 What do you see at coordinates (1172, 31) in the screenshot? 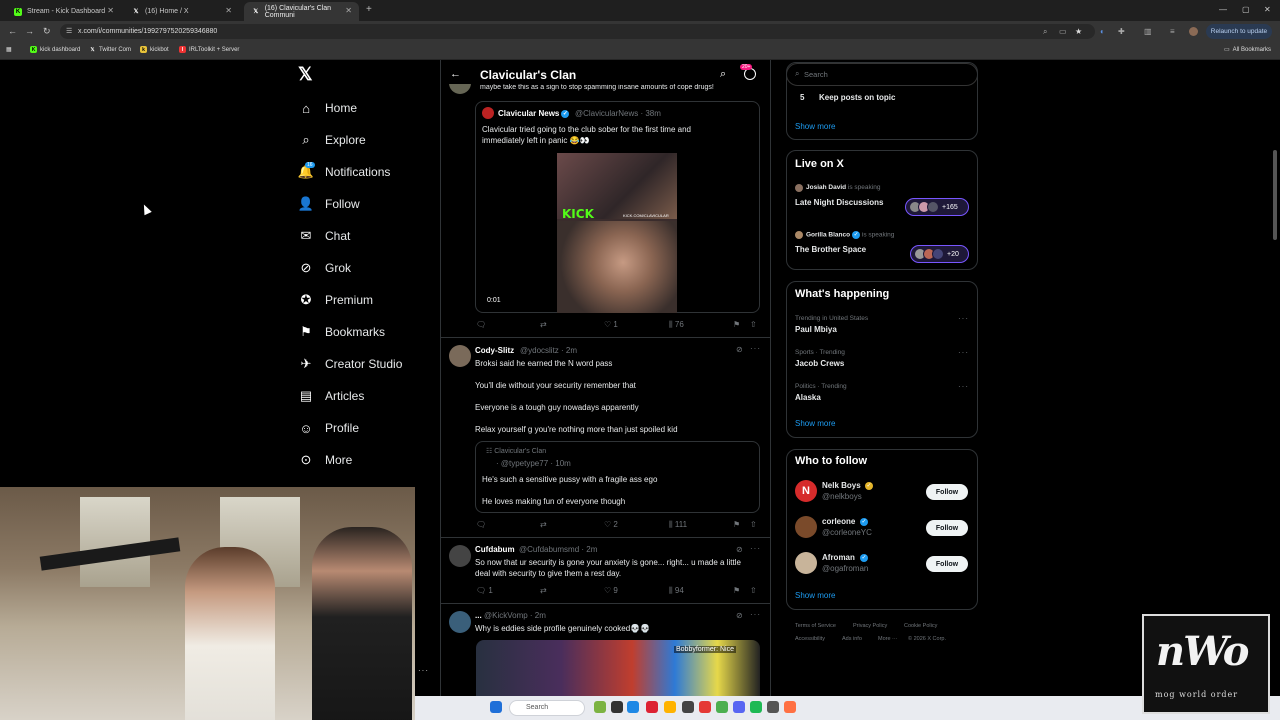
I see `menu-lines-icon: ≡` at bounding box center [1172, 31].